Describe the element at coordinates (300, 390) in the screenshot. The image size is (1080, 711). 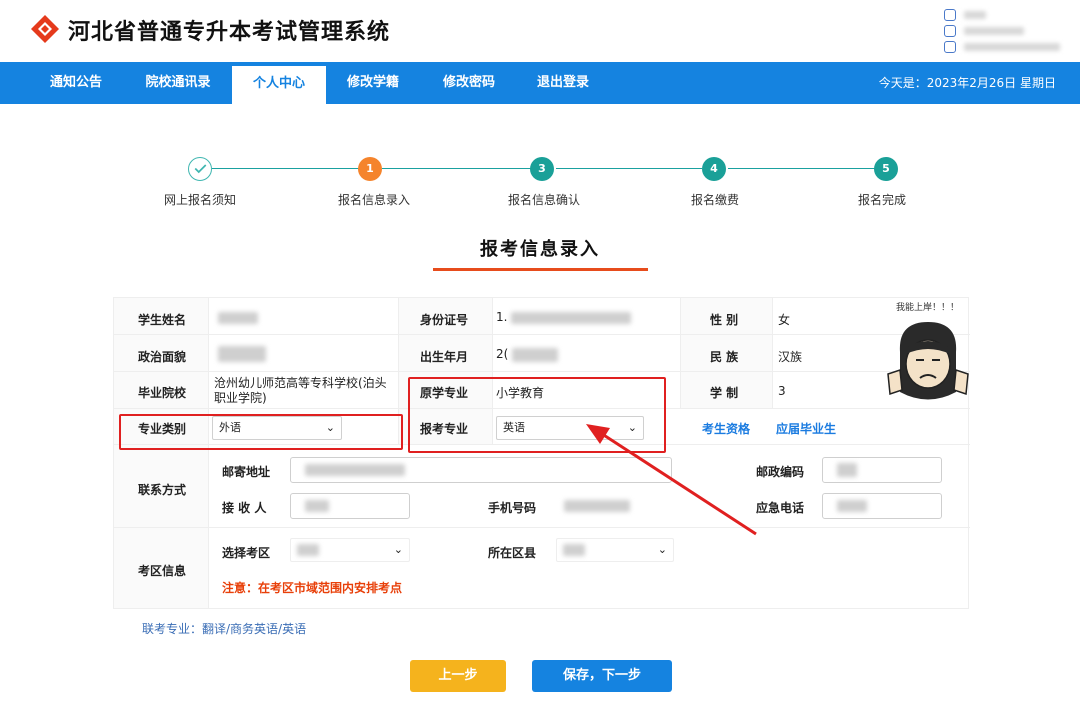
I see `graduate-school-value: 沧州幼儿师范高等专科学校(泊头职业学院)` at that location.